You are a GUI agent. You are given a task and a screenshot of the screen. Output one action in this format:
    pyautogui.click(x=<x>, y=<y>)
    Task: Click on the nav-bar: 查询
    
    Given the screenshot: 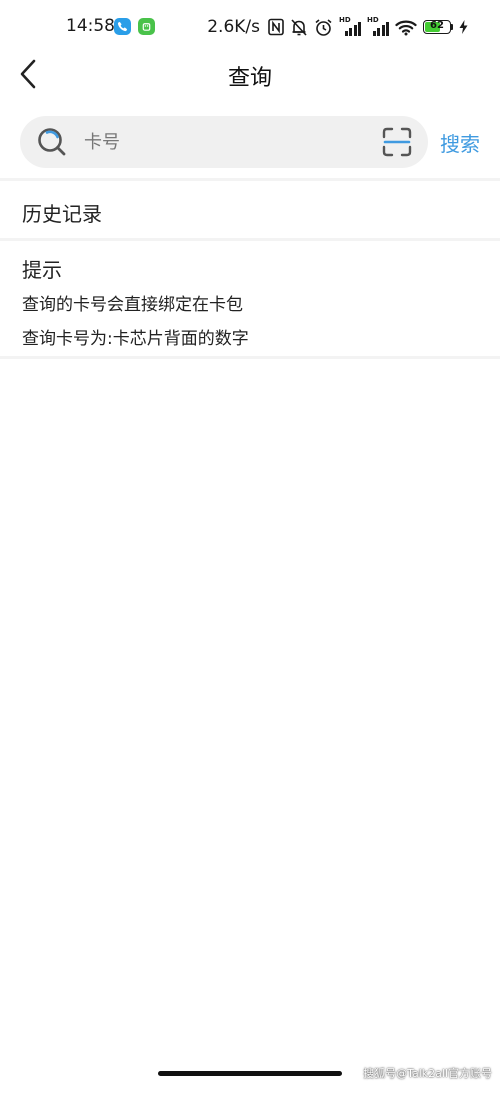 What is the action you would take?
    pyautogui.click(x=250, y=74)
    